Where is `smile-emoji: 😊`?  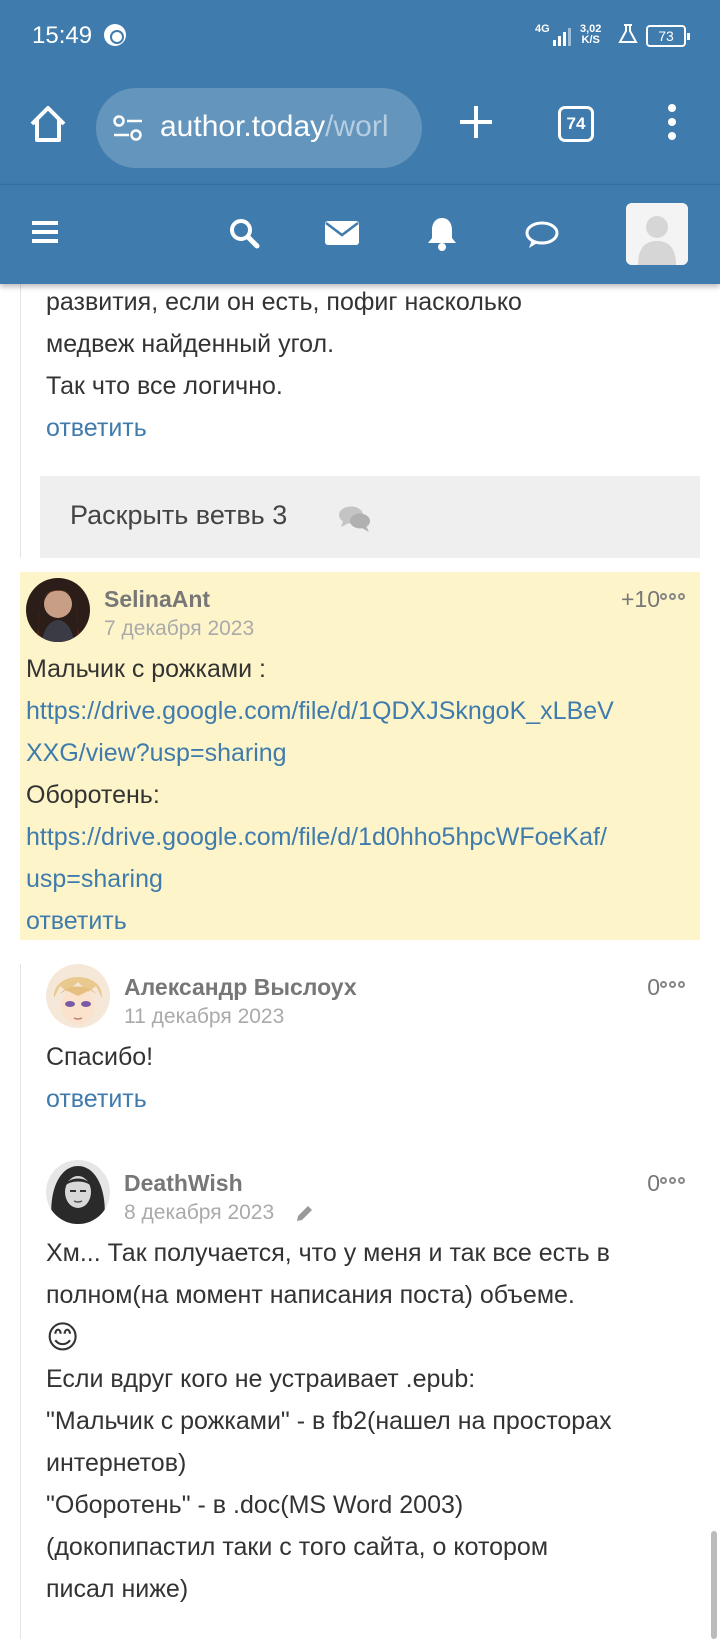 smile-emoji: 😊 is located at coordinates (63, 1337).